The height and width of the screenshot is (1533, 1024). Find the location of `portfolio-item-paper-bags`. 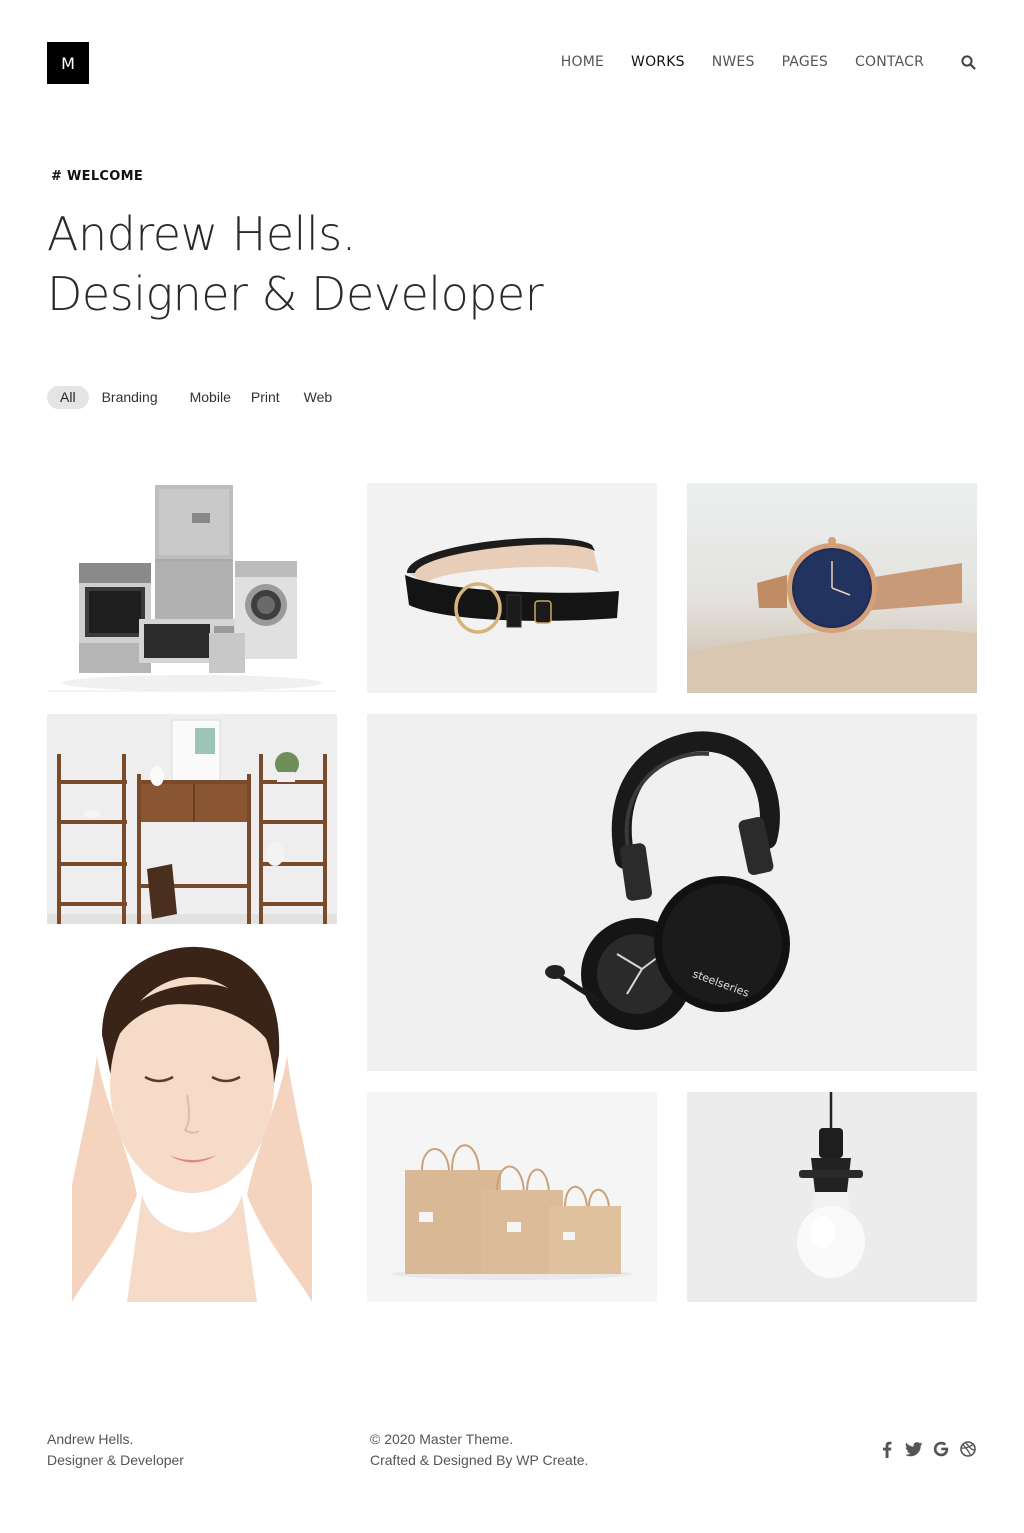

portfolio-item-paper-bags is located at coordinates (512, 1197).